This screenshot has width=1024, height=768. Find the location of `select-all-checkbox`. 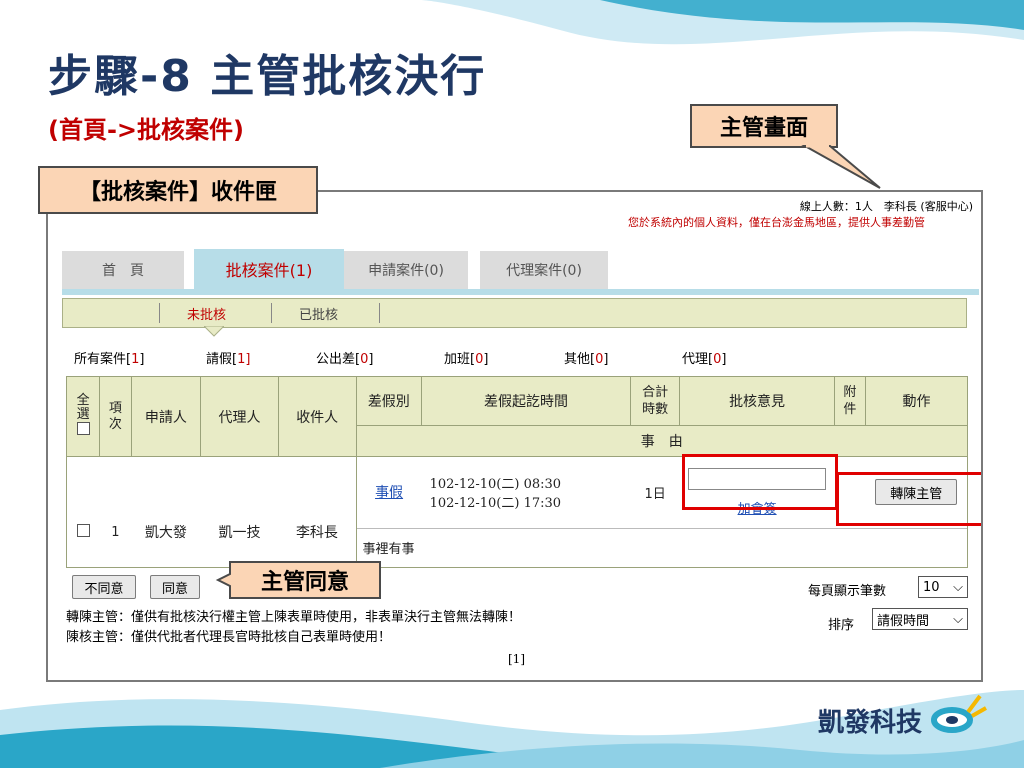

select-all-checkbox is located at coordinates (83, 428).